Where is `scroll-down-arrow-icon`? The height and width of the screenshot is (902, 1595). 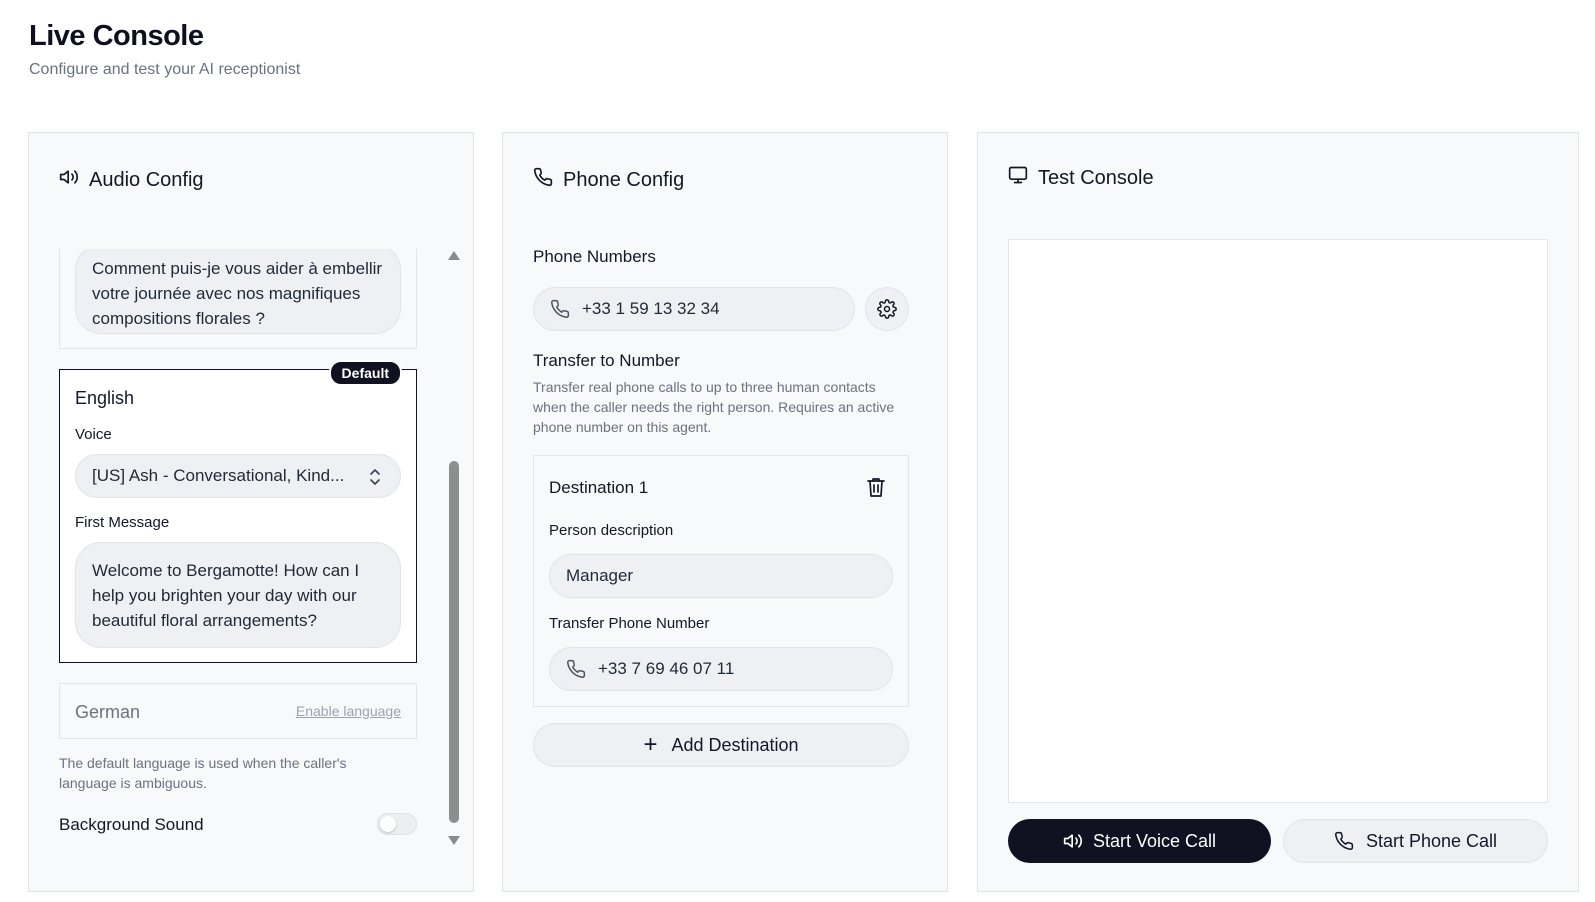 scroll-down-arrow-icon is located at coordinates (454, 840).